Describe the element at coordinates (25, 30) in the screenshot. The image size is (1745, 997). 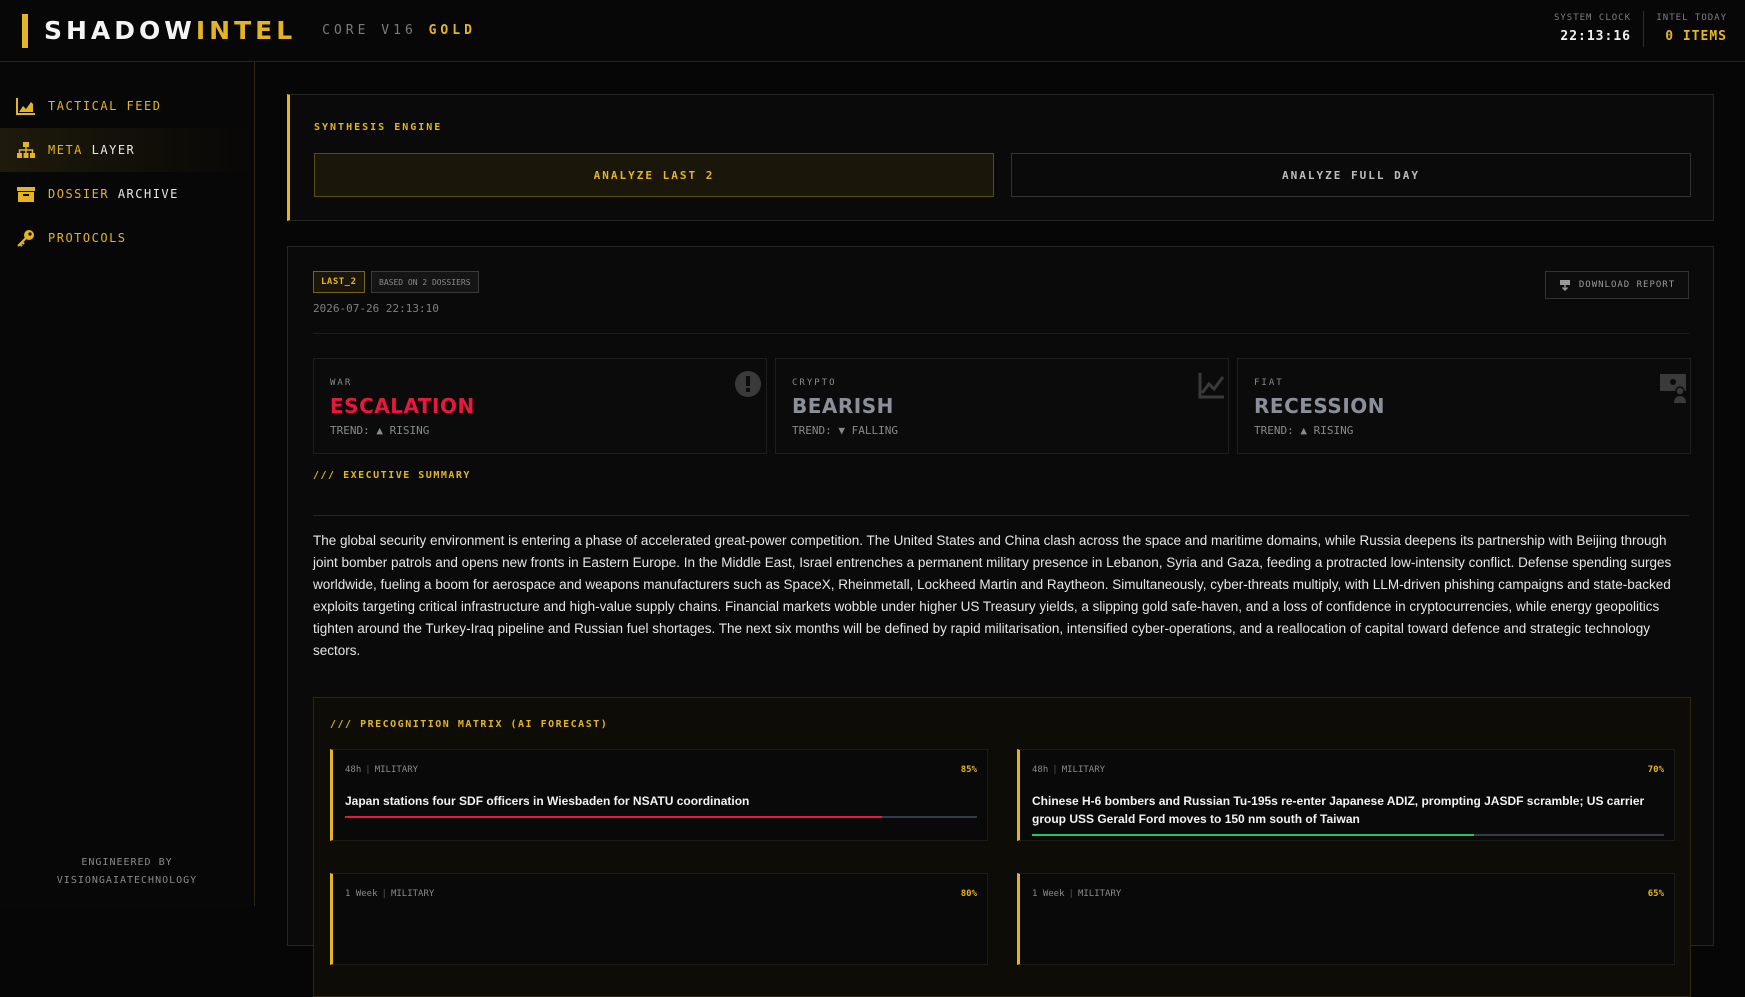
I see `brand-accent-bar` at that location.